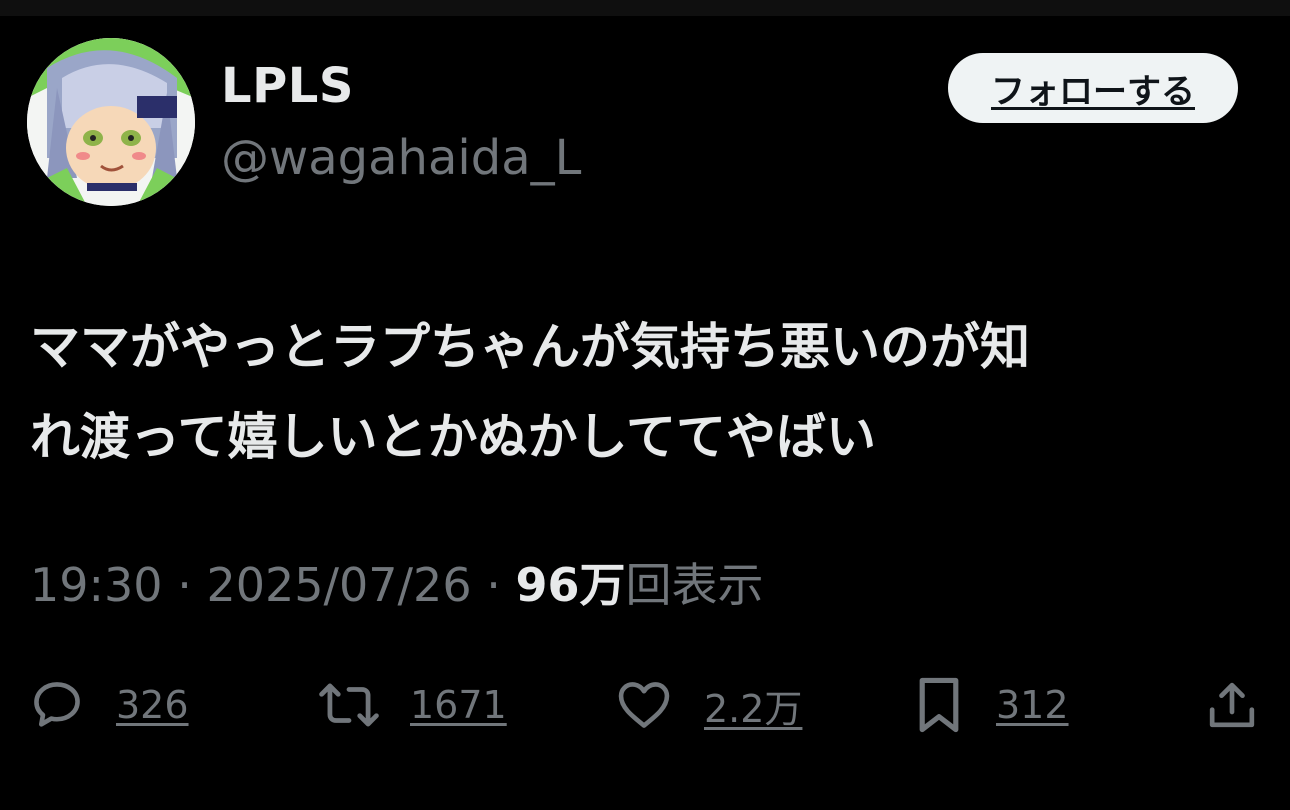 Image resolution: width=1290 pixels, height=810 pixels. I want to click on heart-icon, so click(644, 705).